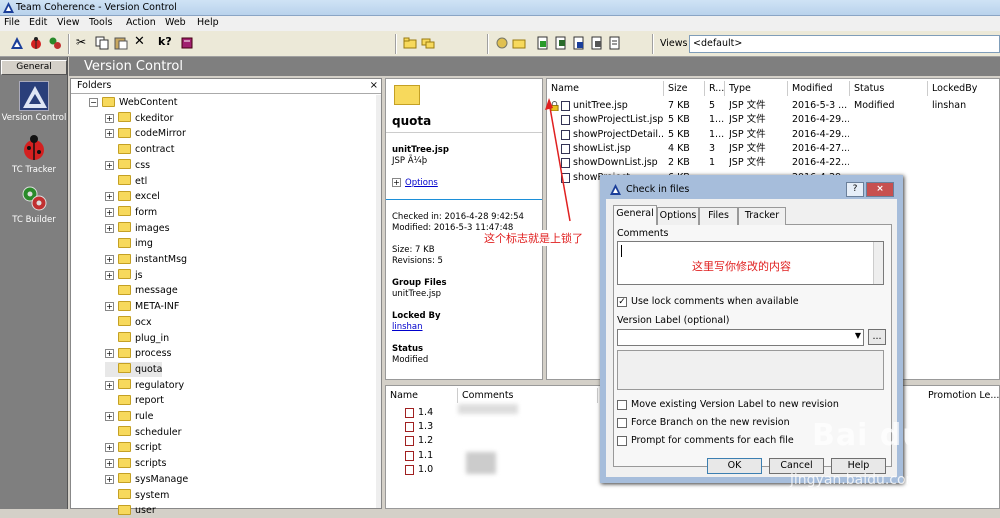 The width and height of the screenshot is (1000, 518). Describe the element at coordinates (132, 196) in the screenshot. I see `folder-tree-item: + excel` at that location.